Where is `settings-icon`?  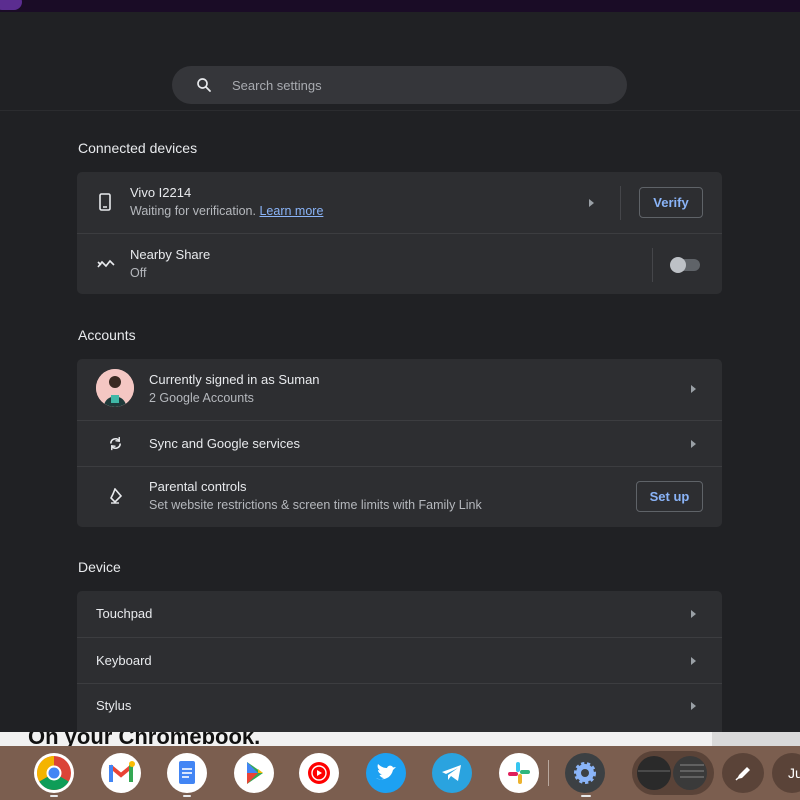 settings-icon is located at coordinates (585, 773).